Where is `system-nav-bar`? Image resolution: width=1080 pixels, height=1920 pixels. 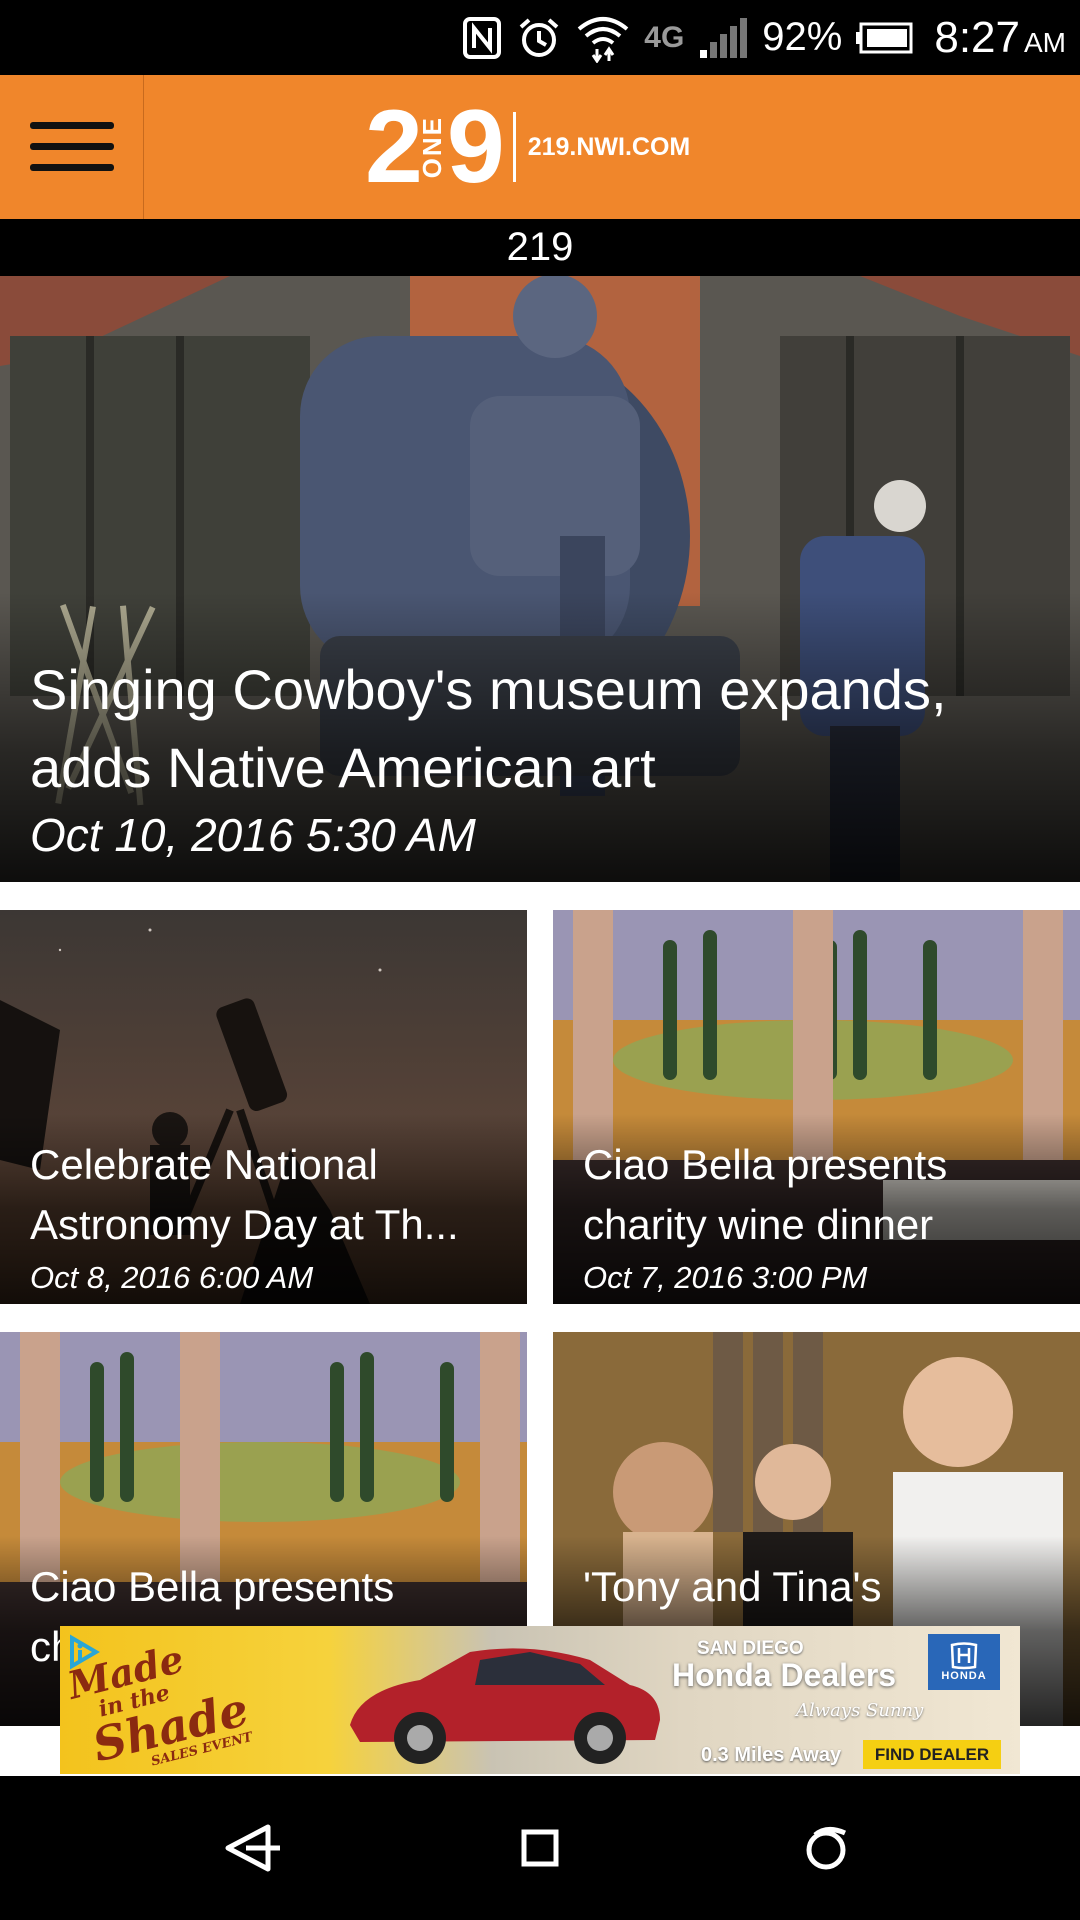 system-nav-bar is located at coordinates (540, 1848).